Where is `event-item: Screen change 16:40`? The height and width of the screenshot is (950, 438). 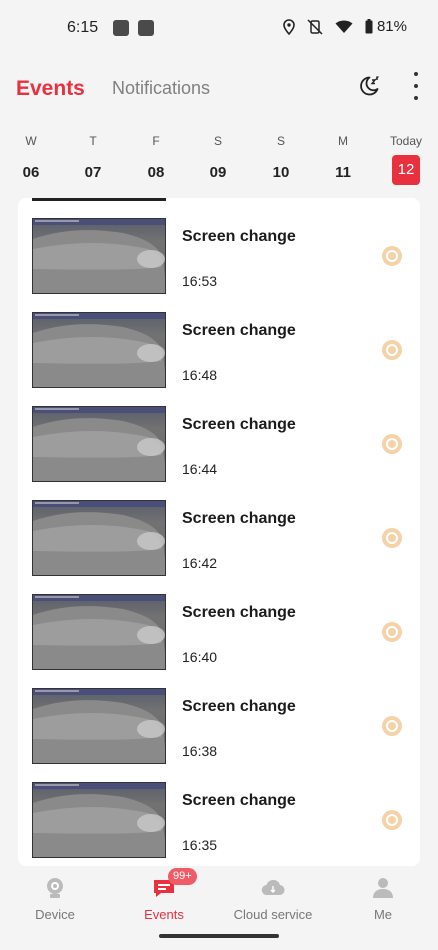
event-item: Screen change 16:40 is located at coordinates (219, 641).